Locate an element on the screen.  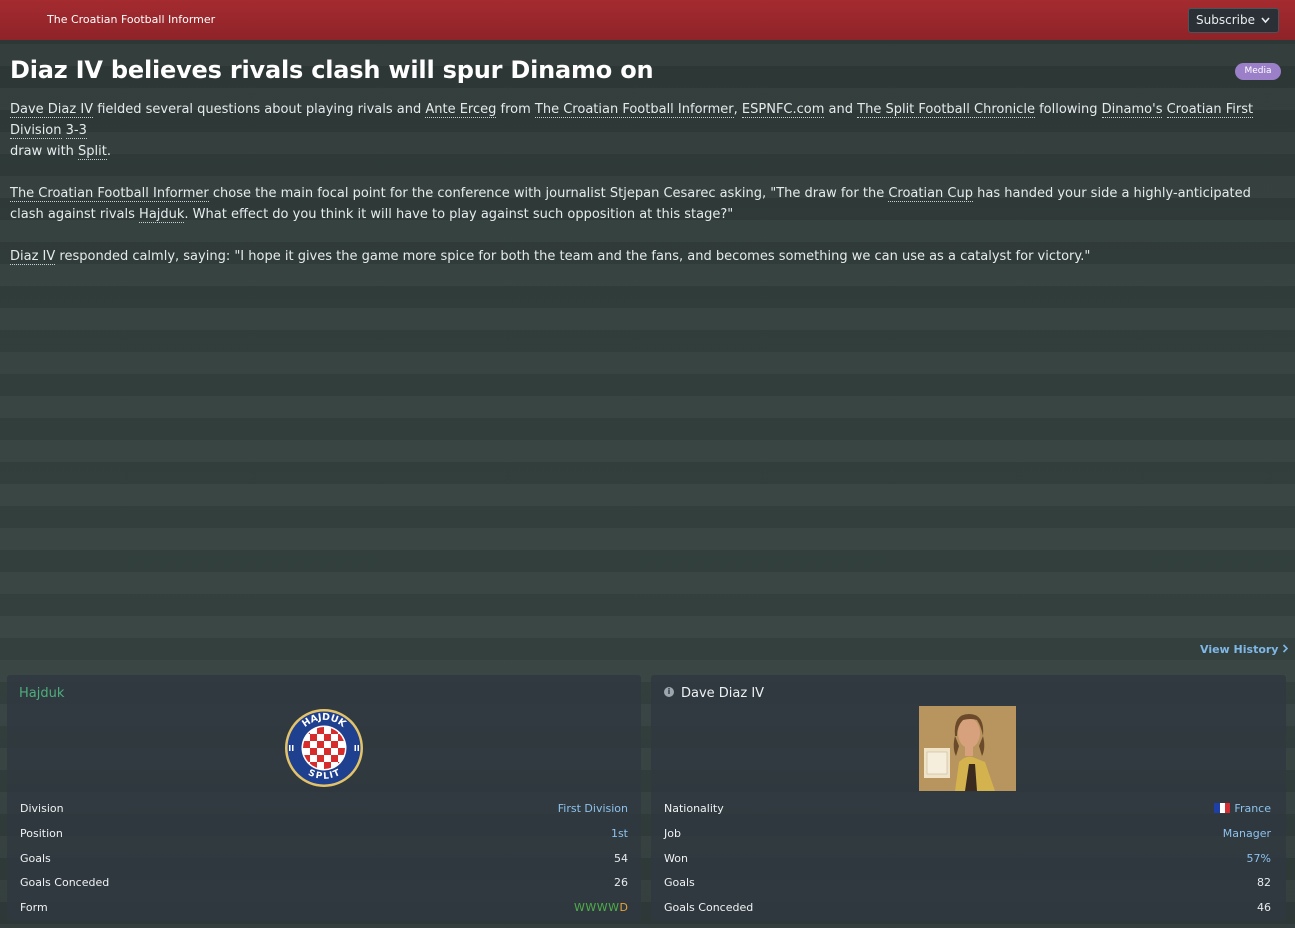
won-row: Won 57% is located at coordinates (967, 860).